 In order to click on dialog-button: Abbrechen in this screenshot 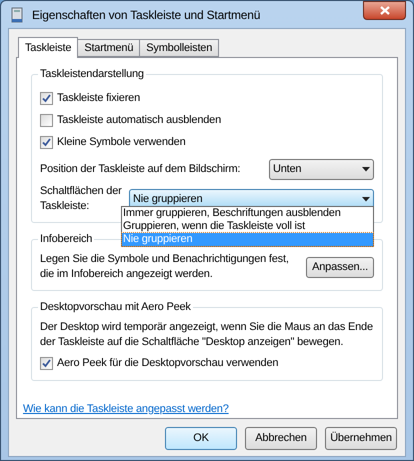, I will do `click(281, 438)`.